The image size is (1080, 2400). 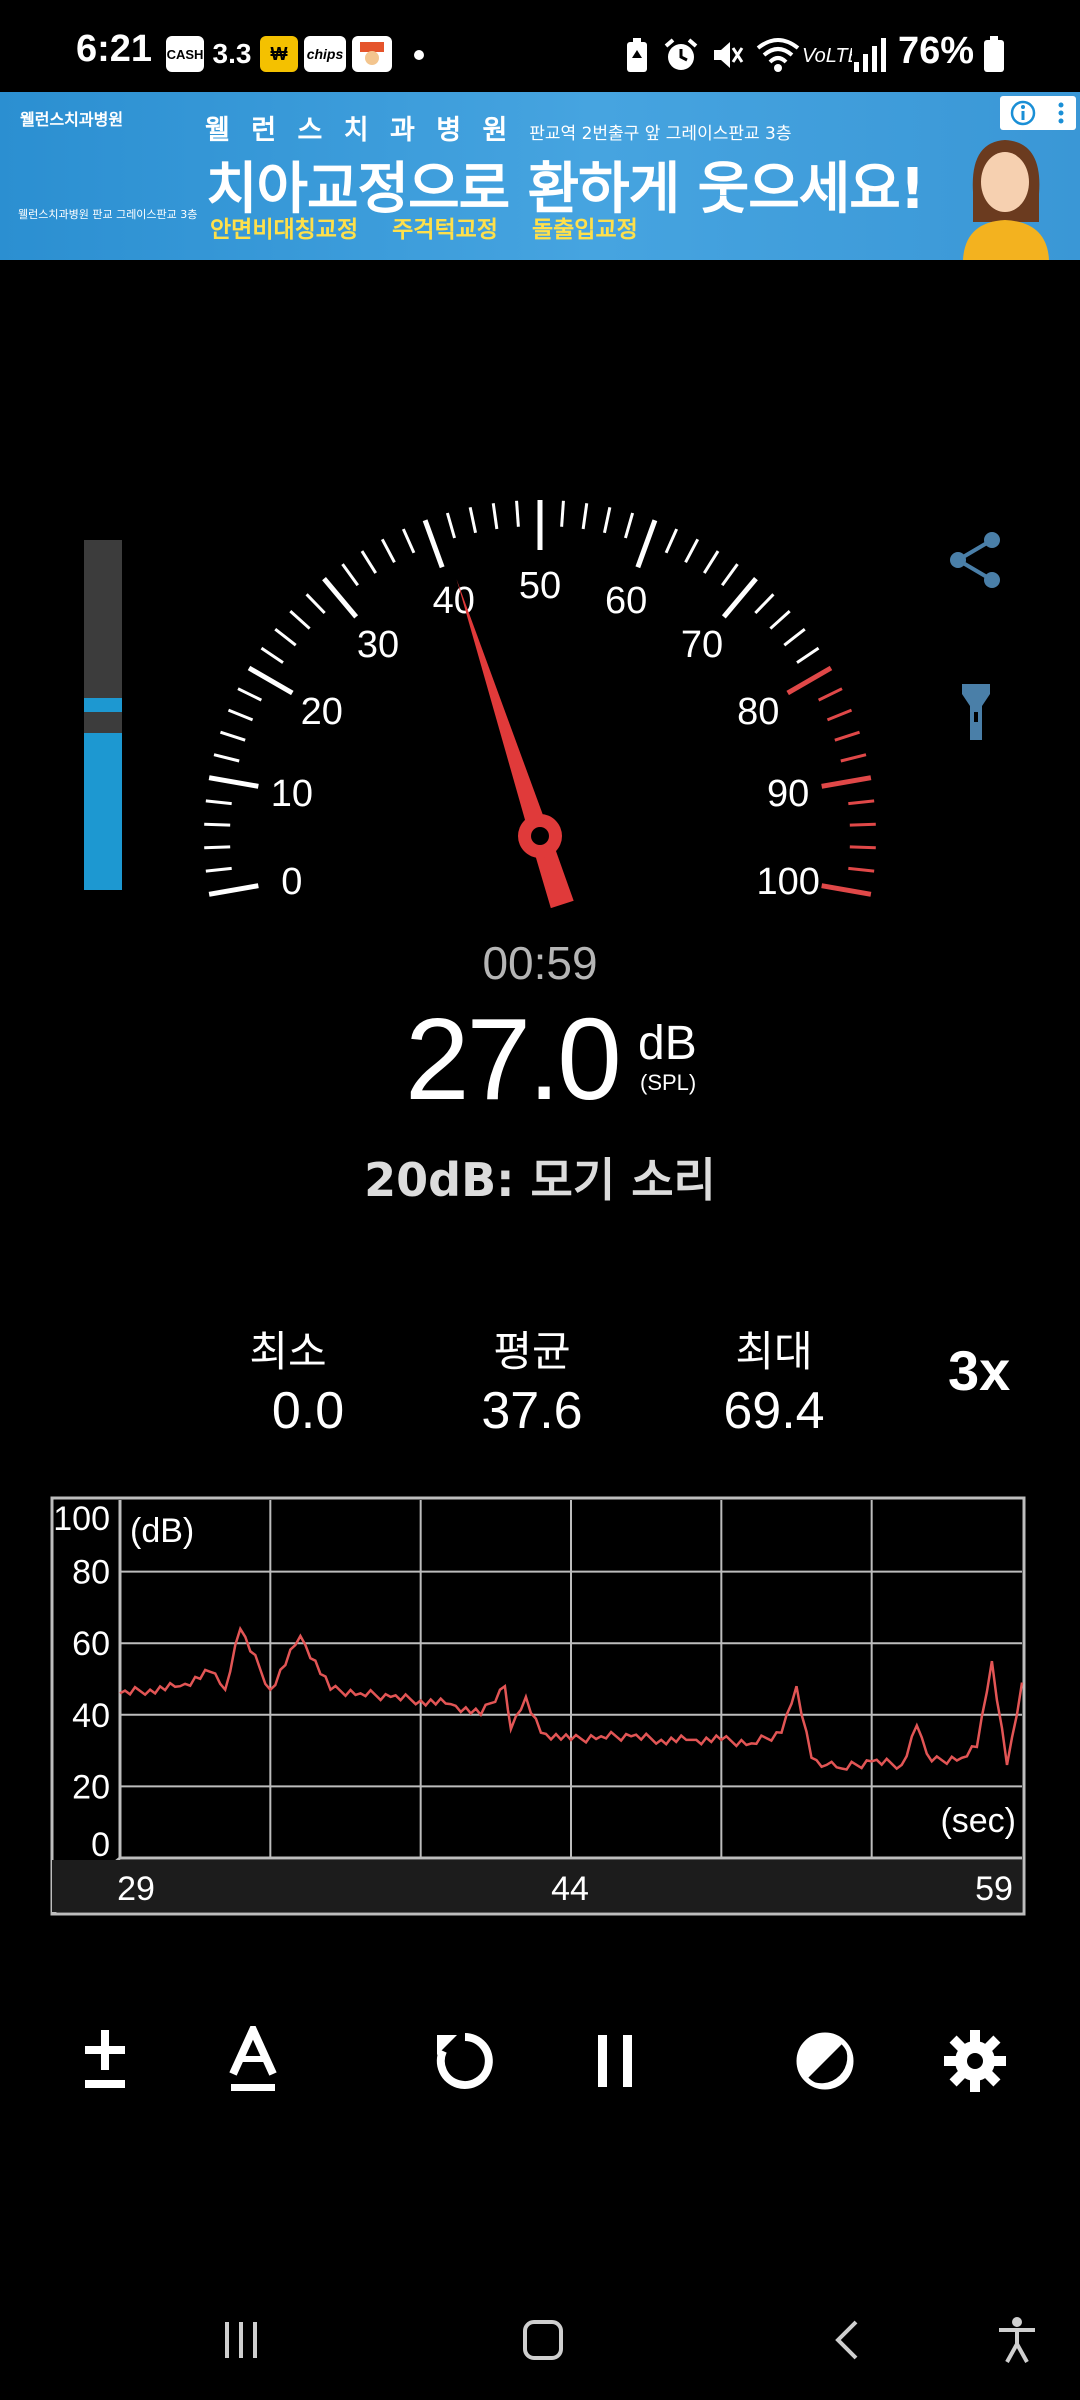 I want to click on gauge-hub-center, so click(x=540, y=836).